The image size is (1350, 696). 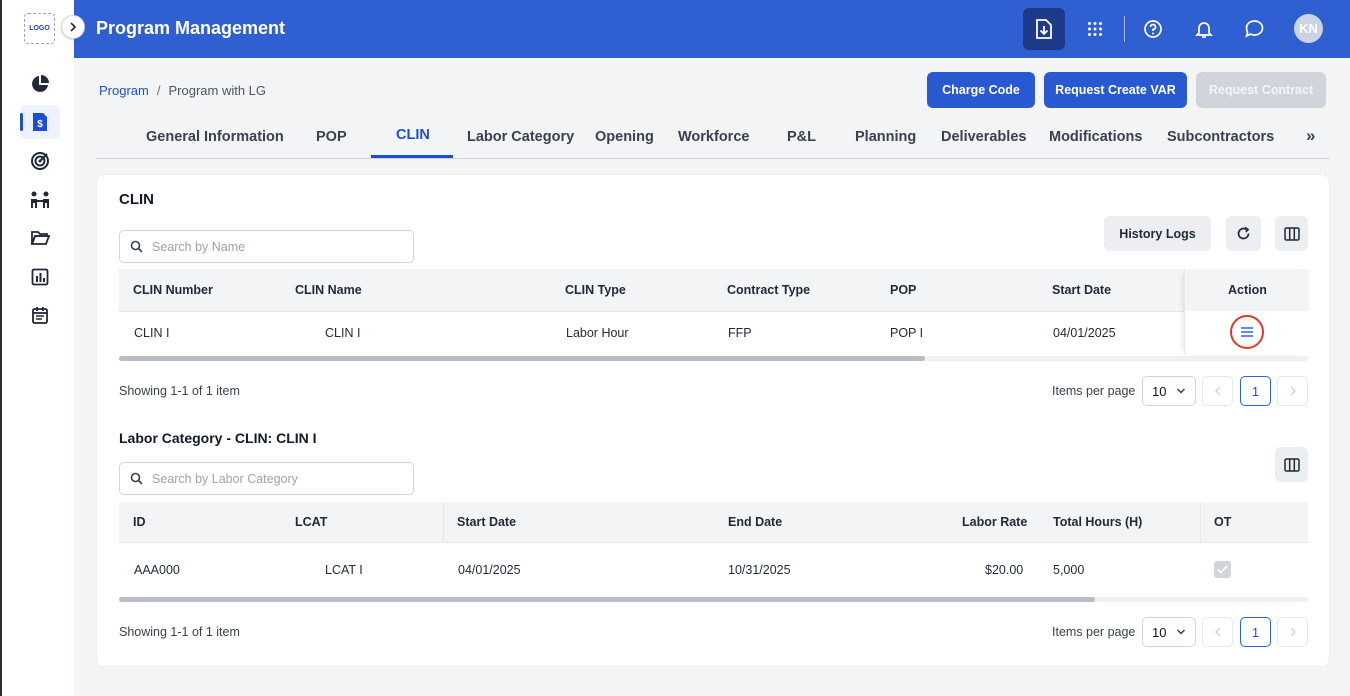 I want to click on folder-icon, so click(x=40, y=238).